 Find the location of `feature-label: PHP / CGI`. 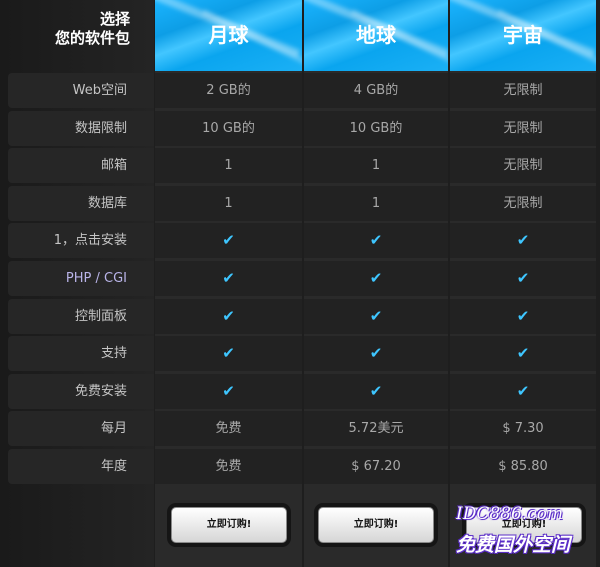

feature-label: PHP / CGI is located at coordinates (81, 278).